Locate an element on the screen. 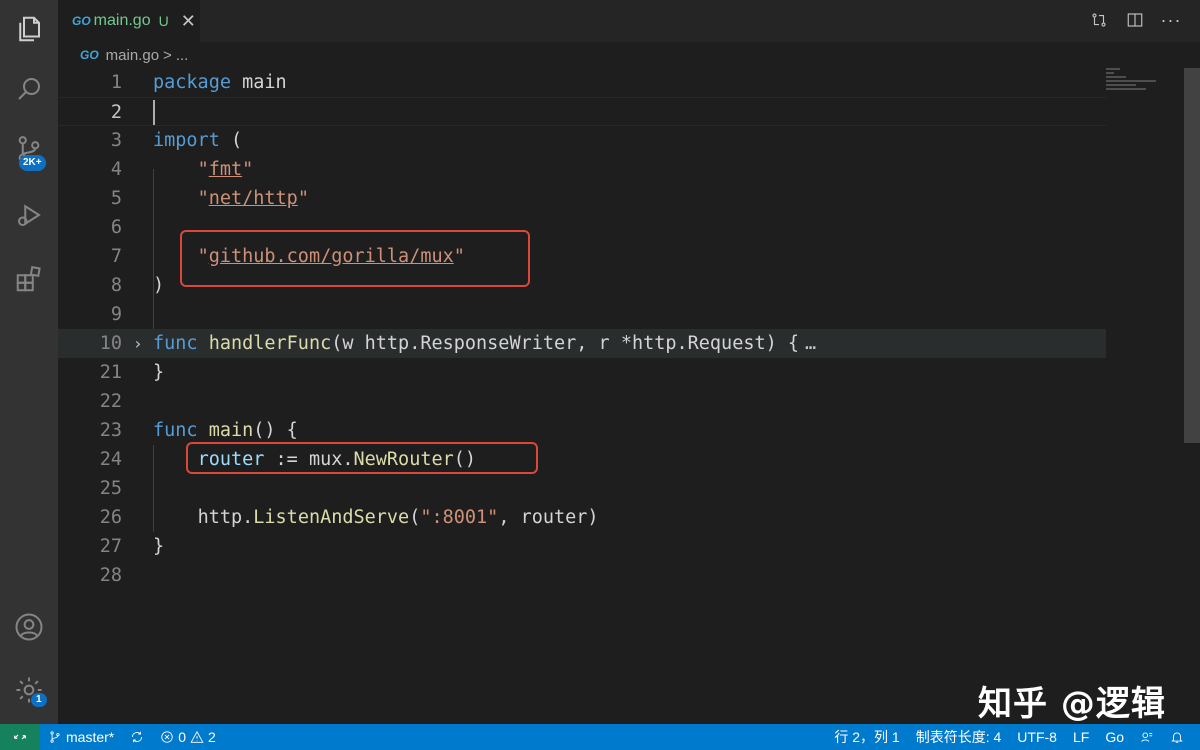  code-line: 22 is located at coordinates (582, 401).